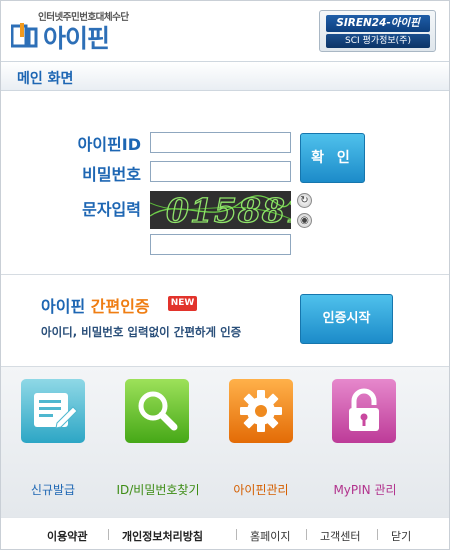  I want to click on id-label: 아이핀ID, so click(109, 144).